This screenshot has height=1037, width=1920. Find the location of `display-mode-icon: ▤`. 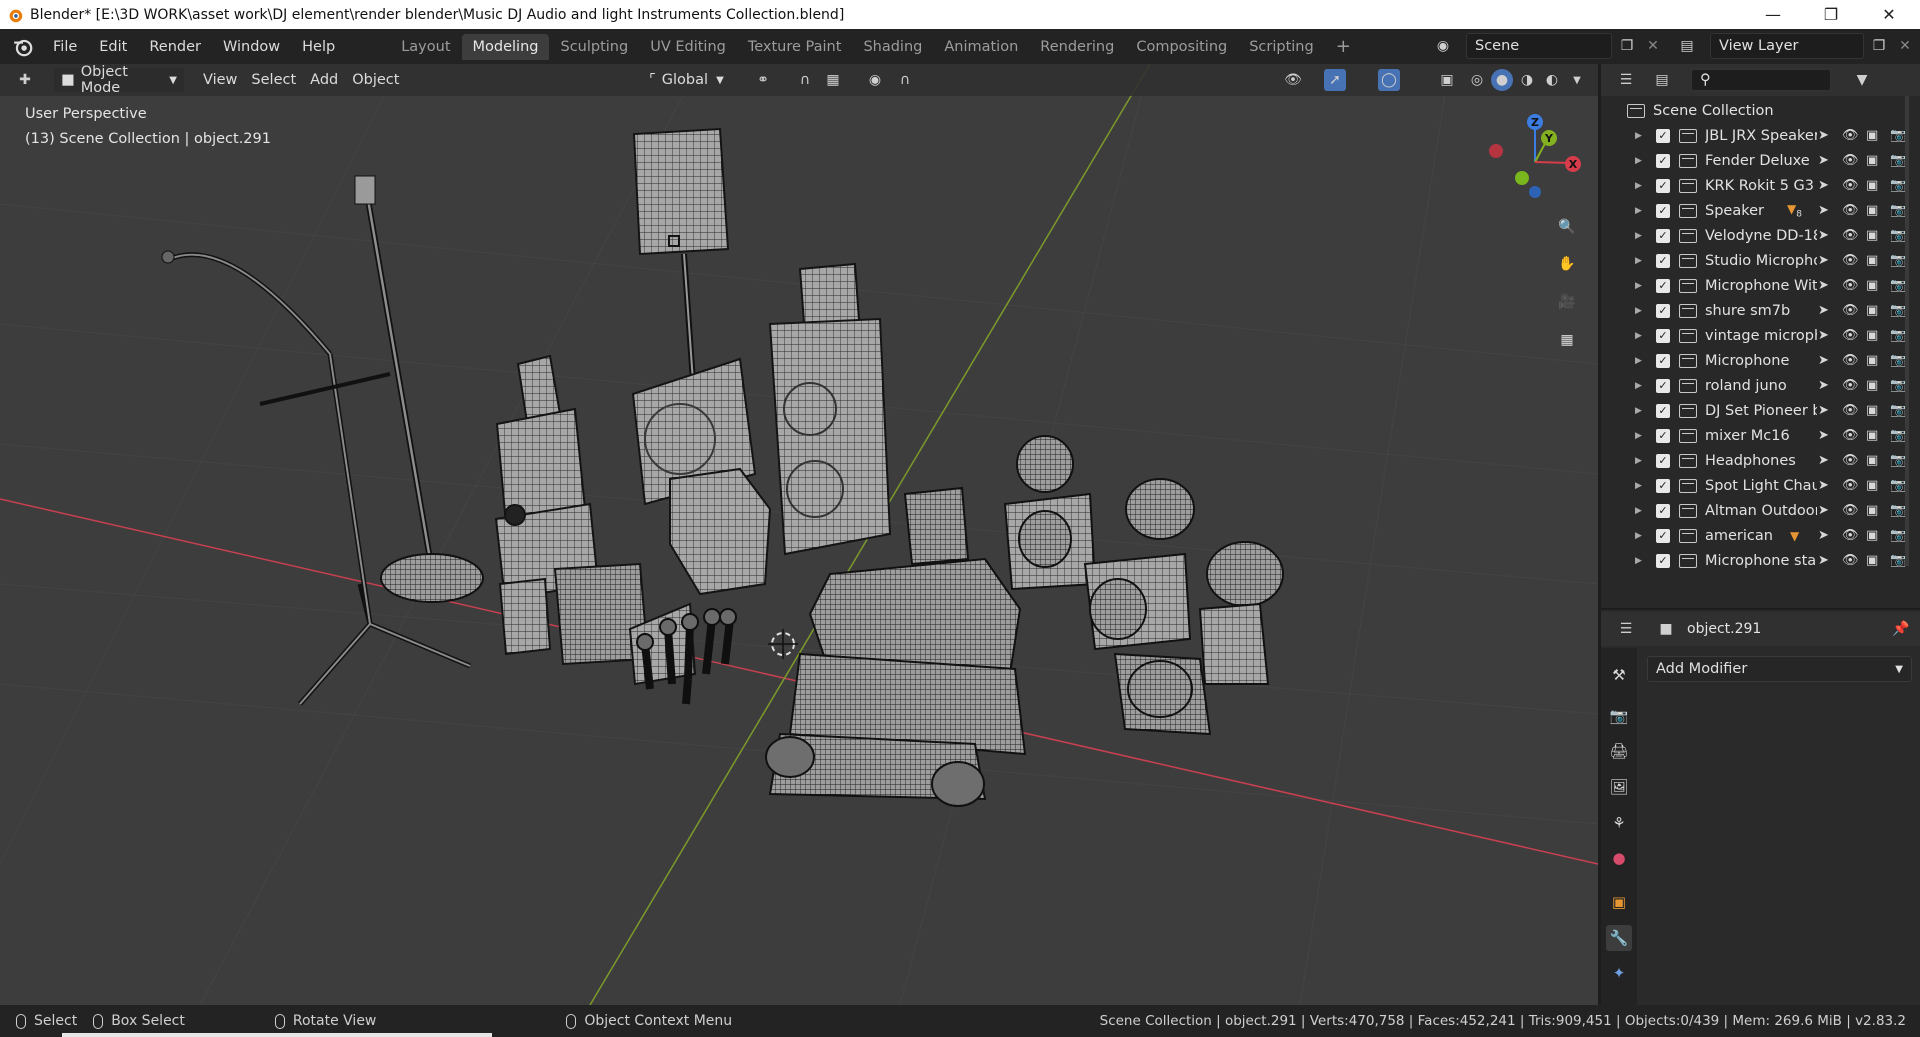

display-mode-icon: ▤ is located at coordinates (1662, 80).